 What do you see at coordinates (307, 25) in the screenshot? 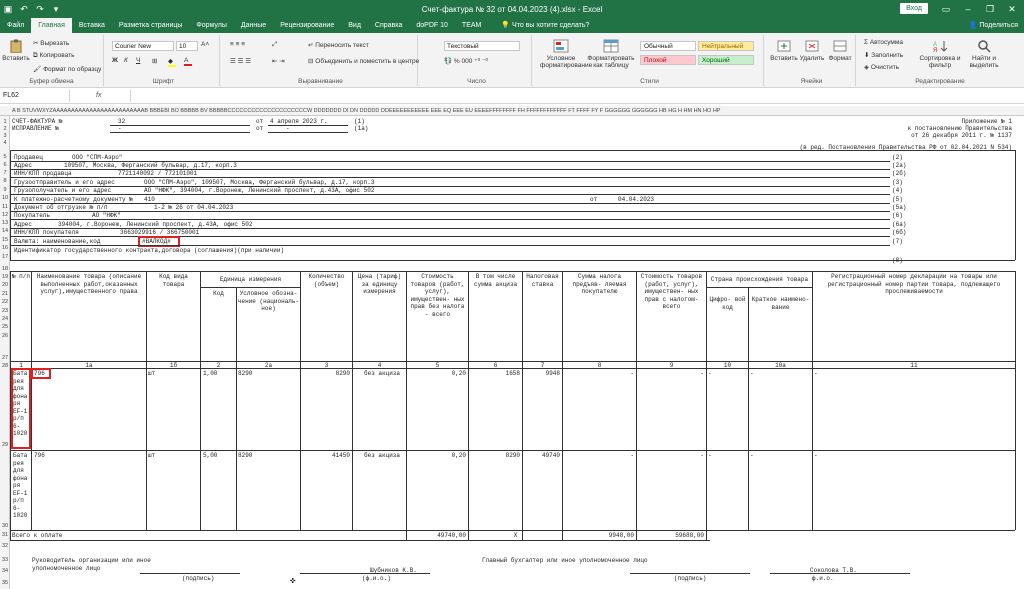
I see `tab-review: Рецензирование` at bounding box center [307, 25].